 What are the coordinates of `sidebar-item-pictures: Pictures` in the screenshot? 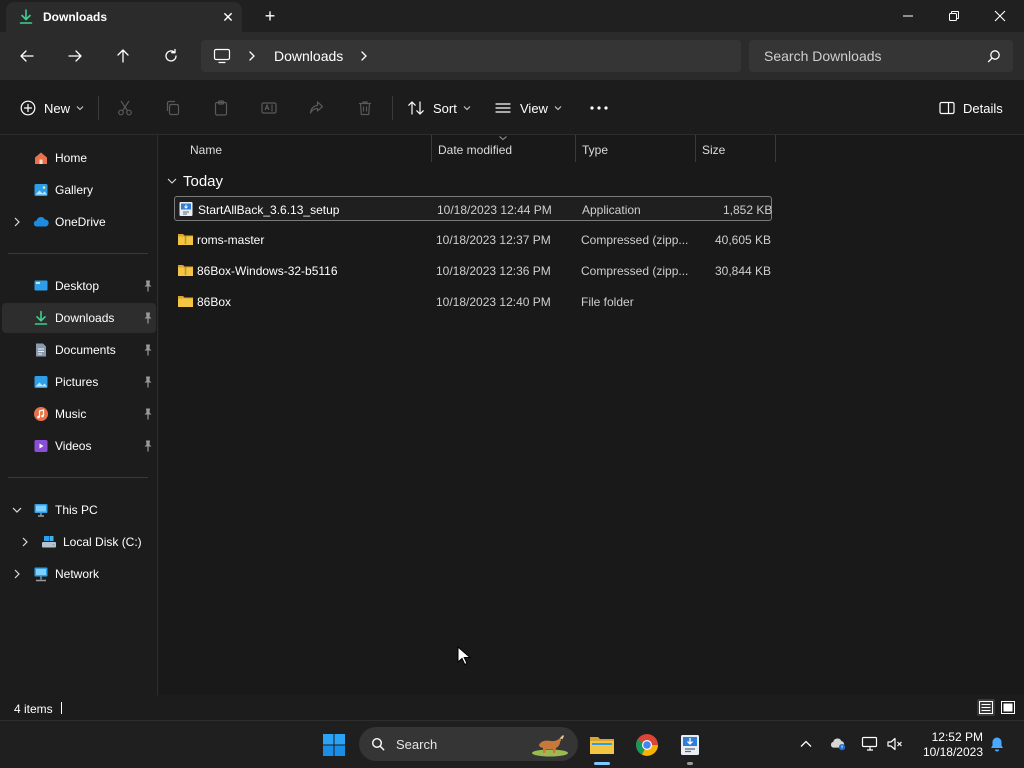 It's located at (79, 382).